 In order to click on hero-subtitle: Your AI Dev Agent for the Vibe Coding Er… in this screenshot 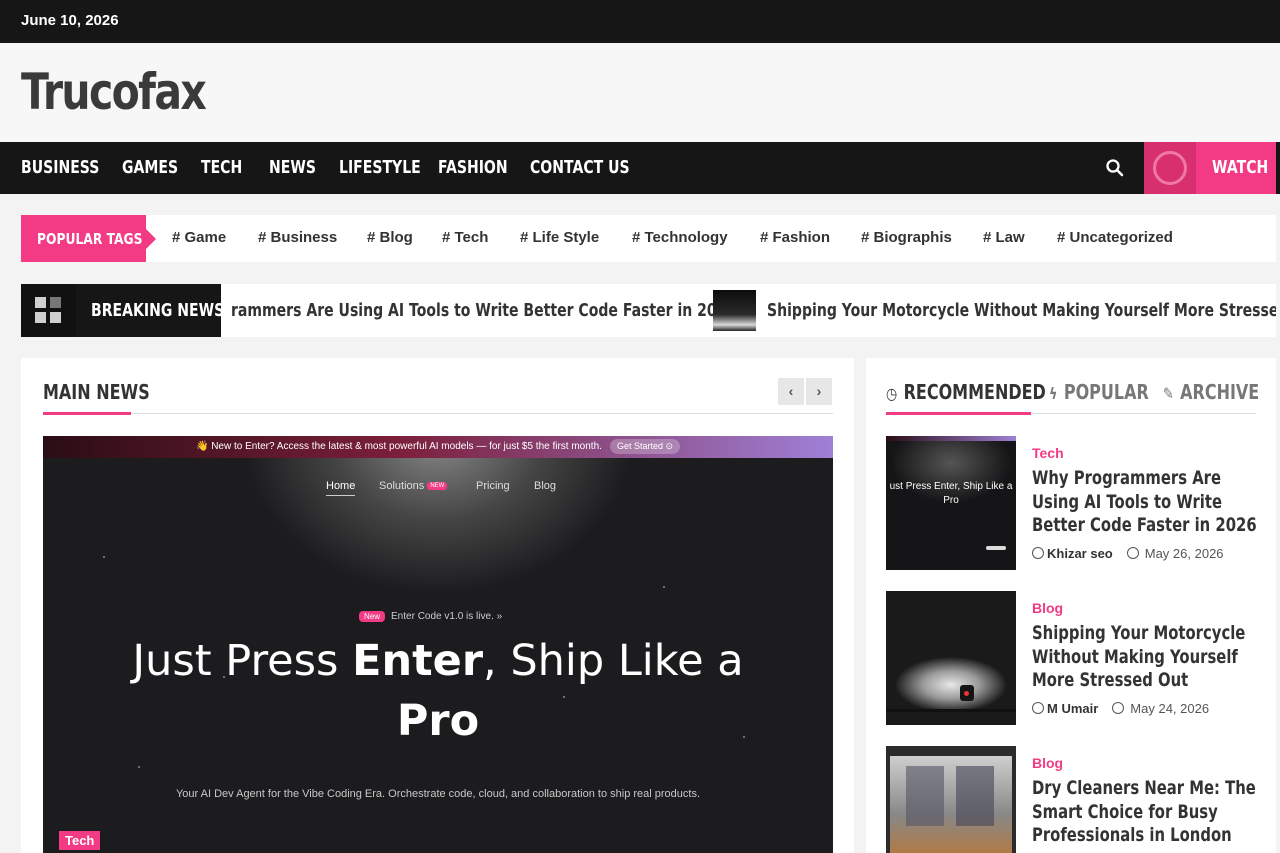, I will do `click(438, 794)`.